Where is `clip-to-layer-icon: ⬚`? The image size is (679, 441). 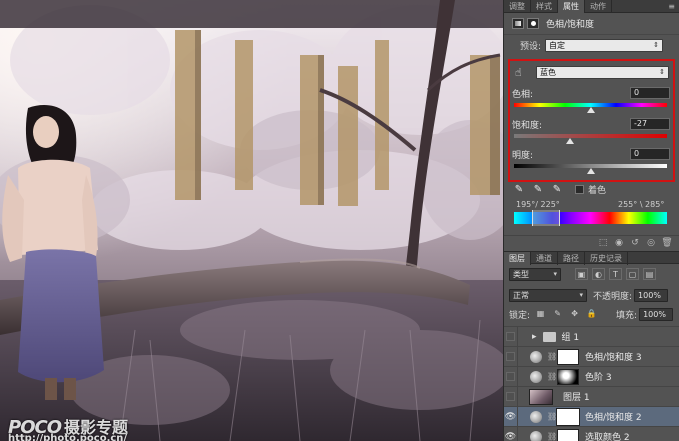 clip-to-layer-icon: ⬚ is located at coordinates (603, 243).